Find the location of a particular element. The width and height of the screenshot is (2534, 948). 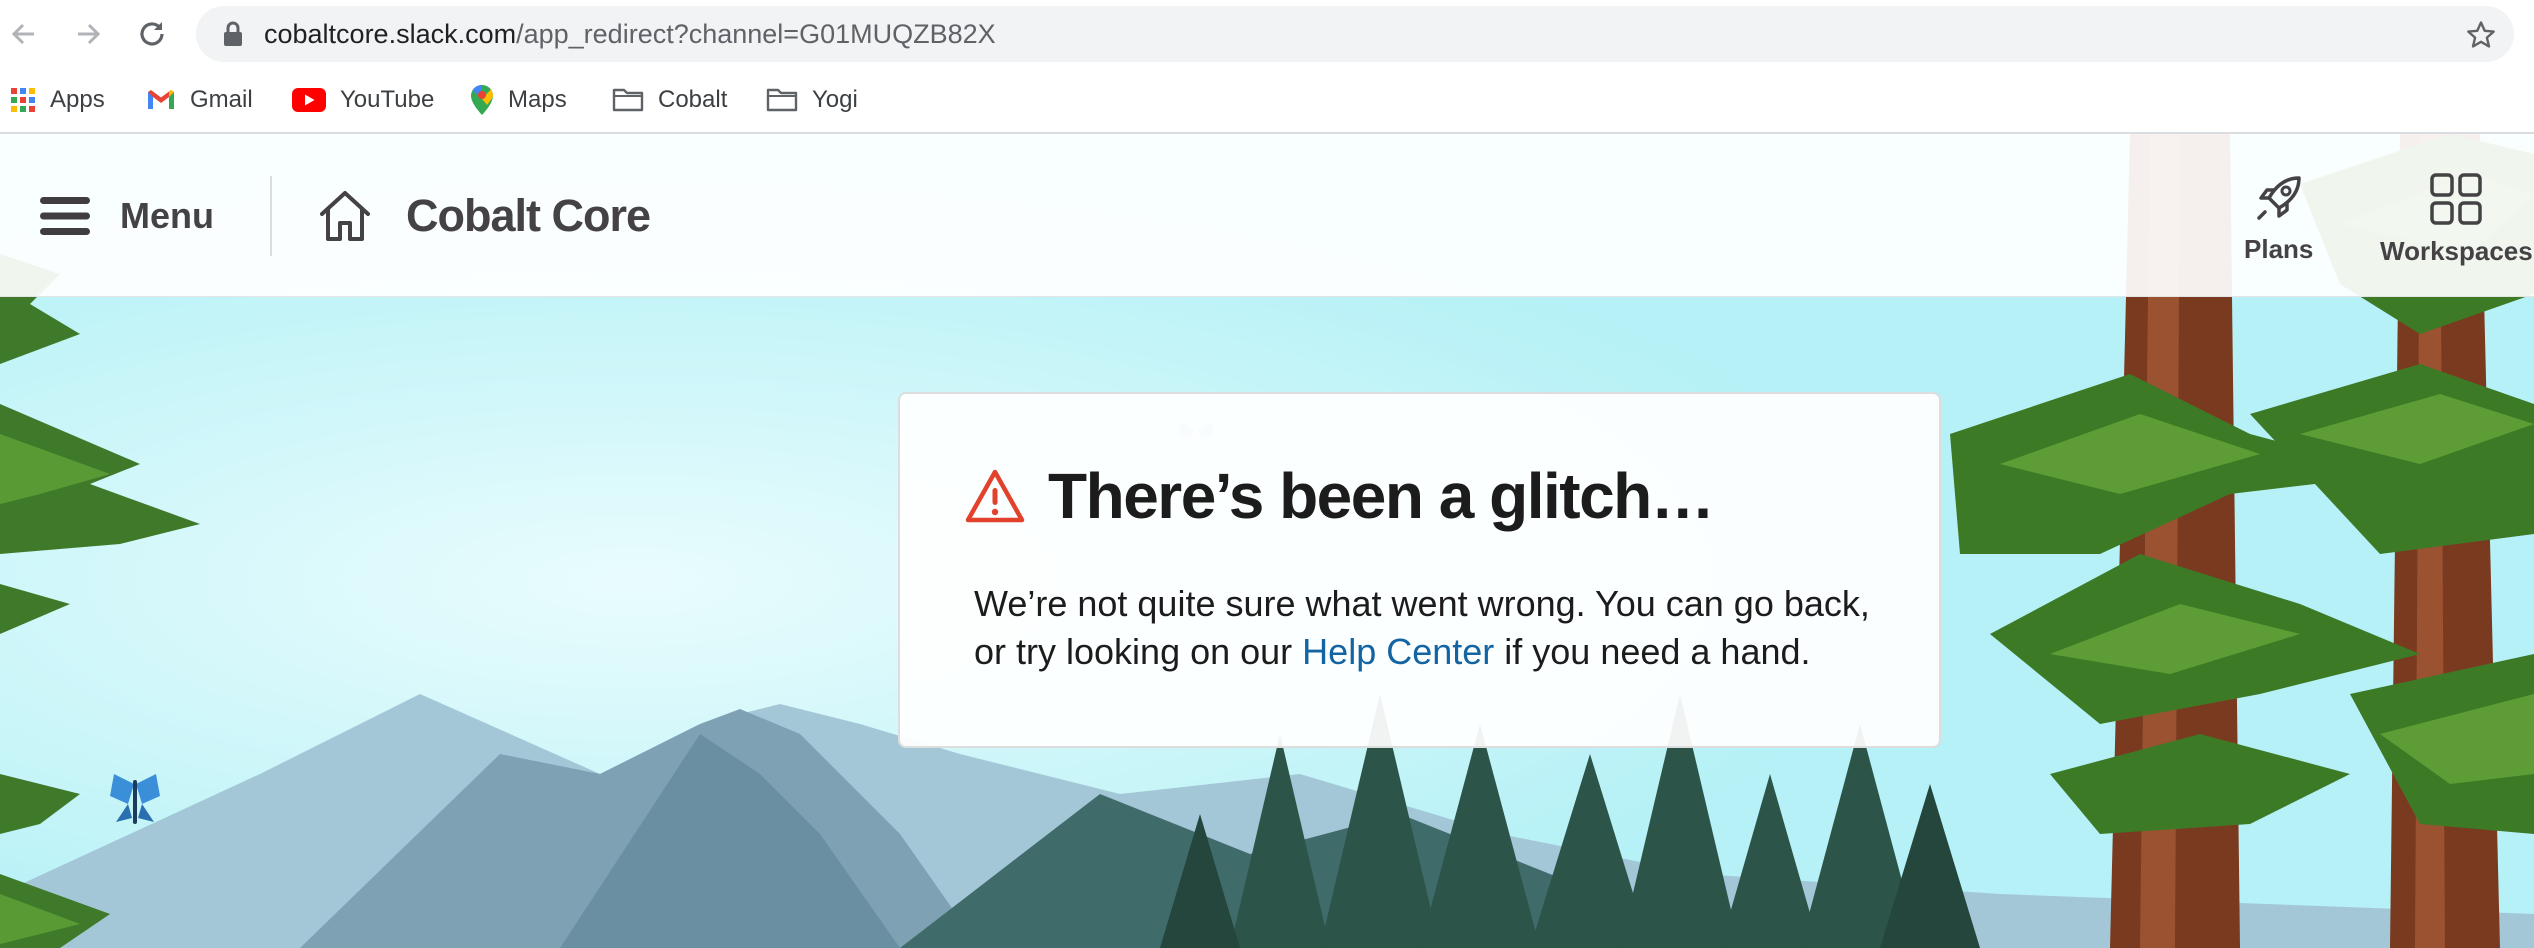

gmail-icon is located at coordinates (161, 99).